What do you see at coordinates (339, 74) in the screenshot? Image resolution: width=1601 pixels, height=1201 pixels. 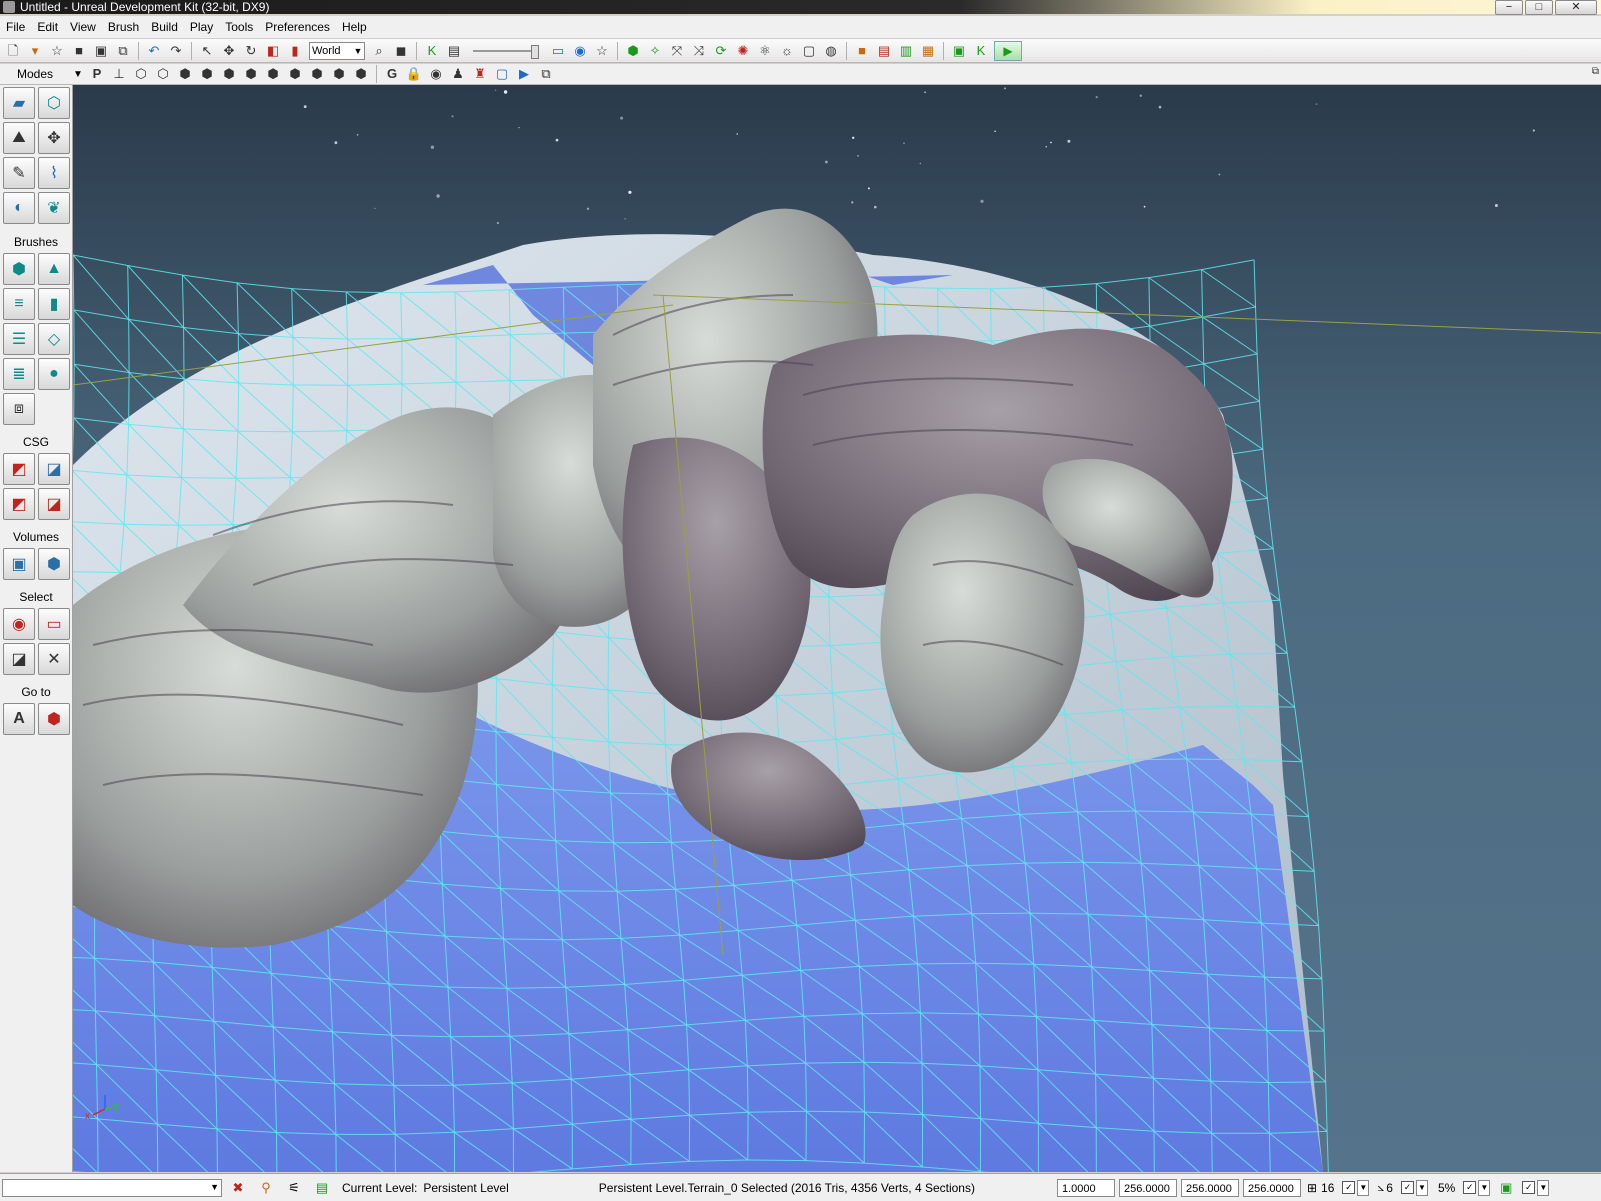 I see `lightmap-density-icon: ⬢` at bounding box center [339, 74].